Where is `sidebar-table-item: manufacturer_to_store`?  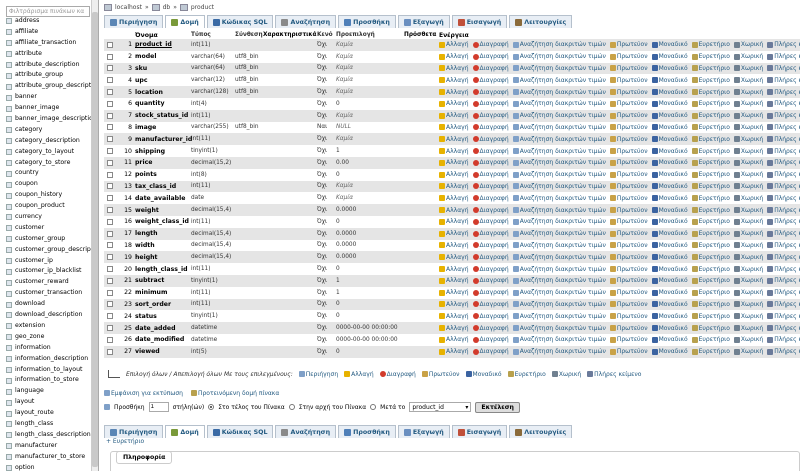
sidebar-table-item: manufacturer_to_store is located at coordinates (49, 457).